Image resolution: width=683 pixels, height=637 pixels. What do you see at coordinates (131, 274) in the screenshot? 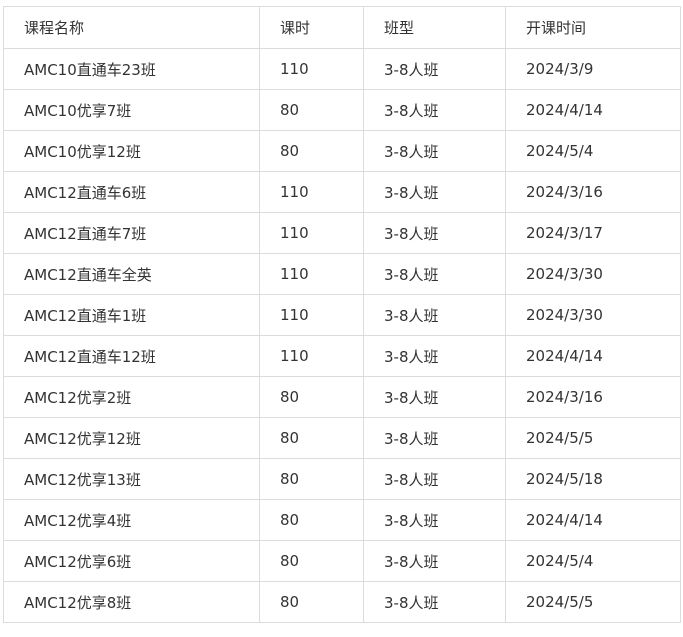
I see `cell-course-name: AMC12直通车全英` at bounding box center [131, 274].